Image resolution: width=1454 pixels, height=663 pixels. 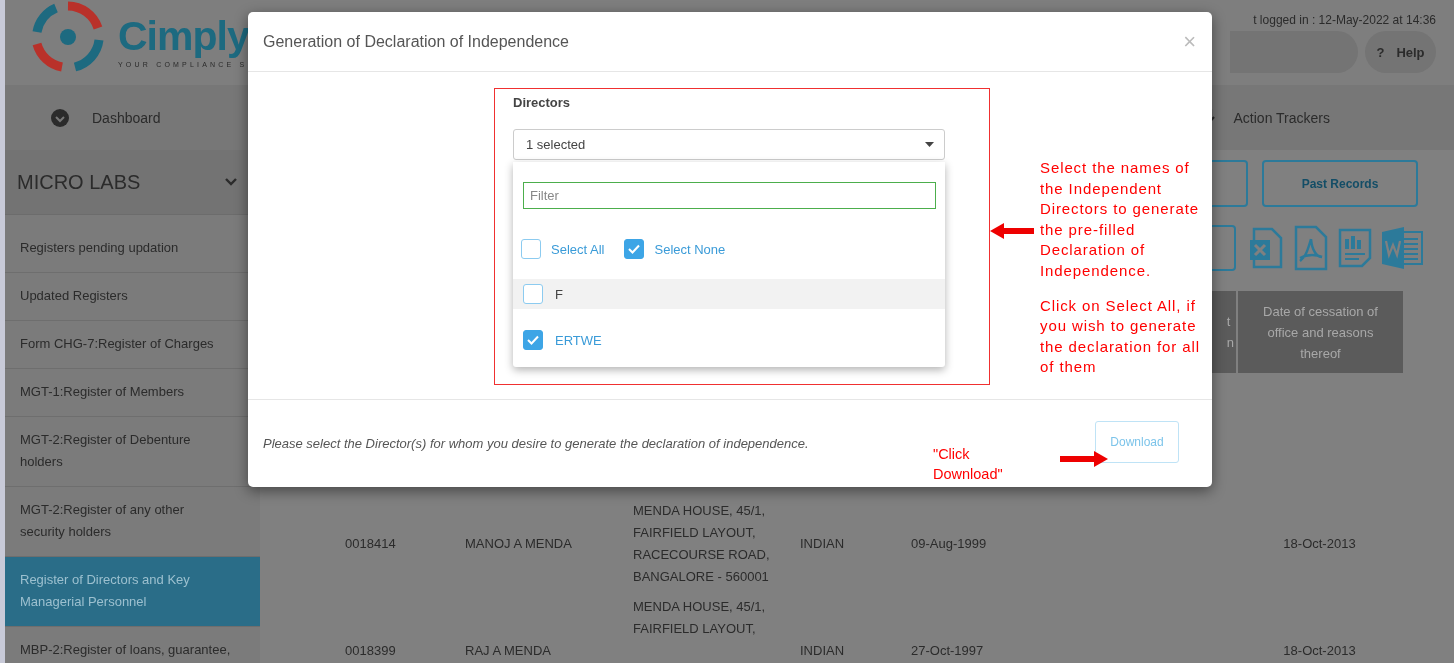 What do you see at coordinates (518, 544) in the screenshot?
I see `table-cell-text: MANOJ A MENDA` at bounding box center [518, 544].